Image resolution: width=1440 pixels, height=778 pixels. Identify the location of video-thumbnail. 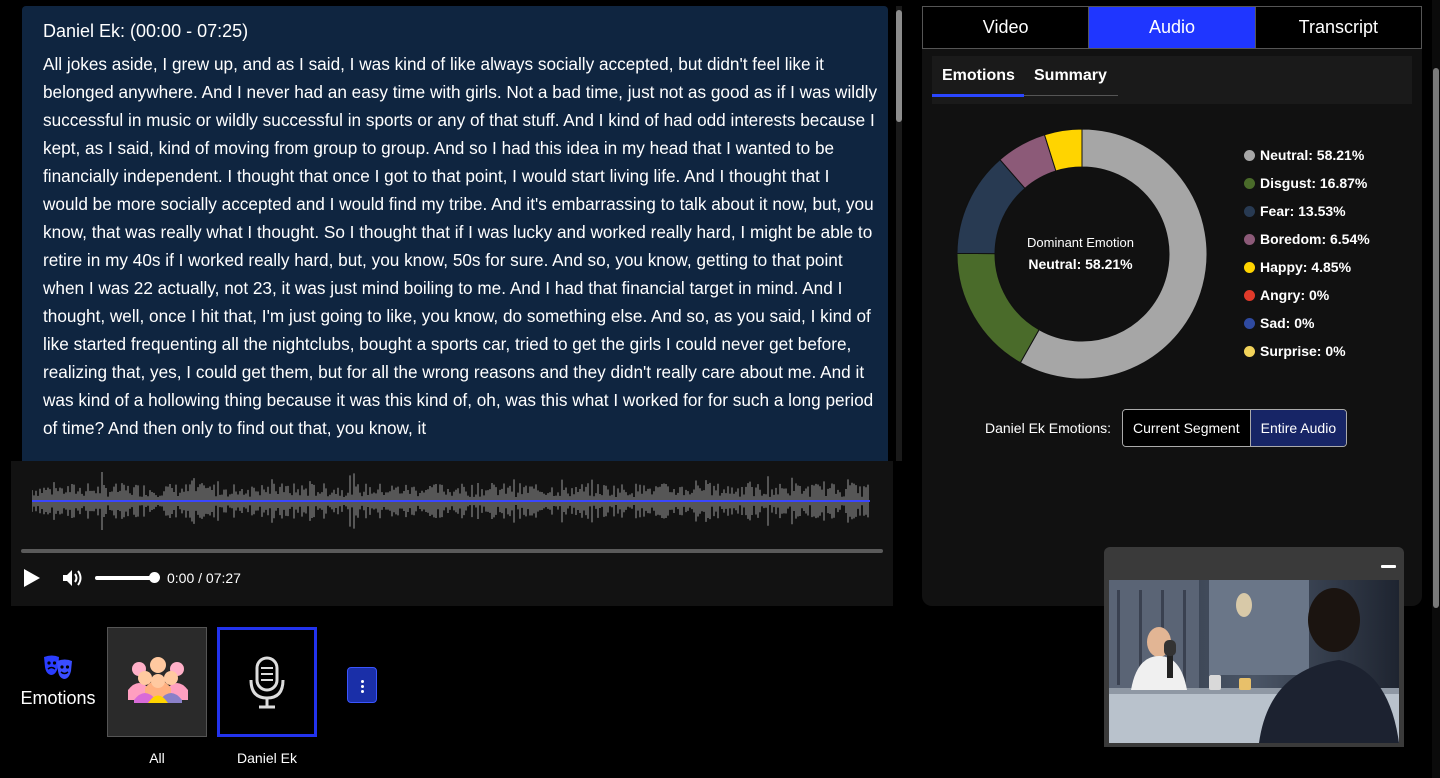
(1254, 661).